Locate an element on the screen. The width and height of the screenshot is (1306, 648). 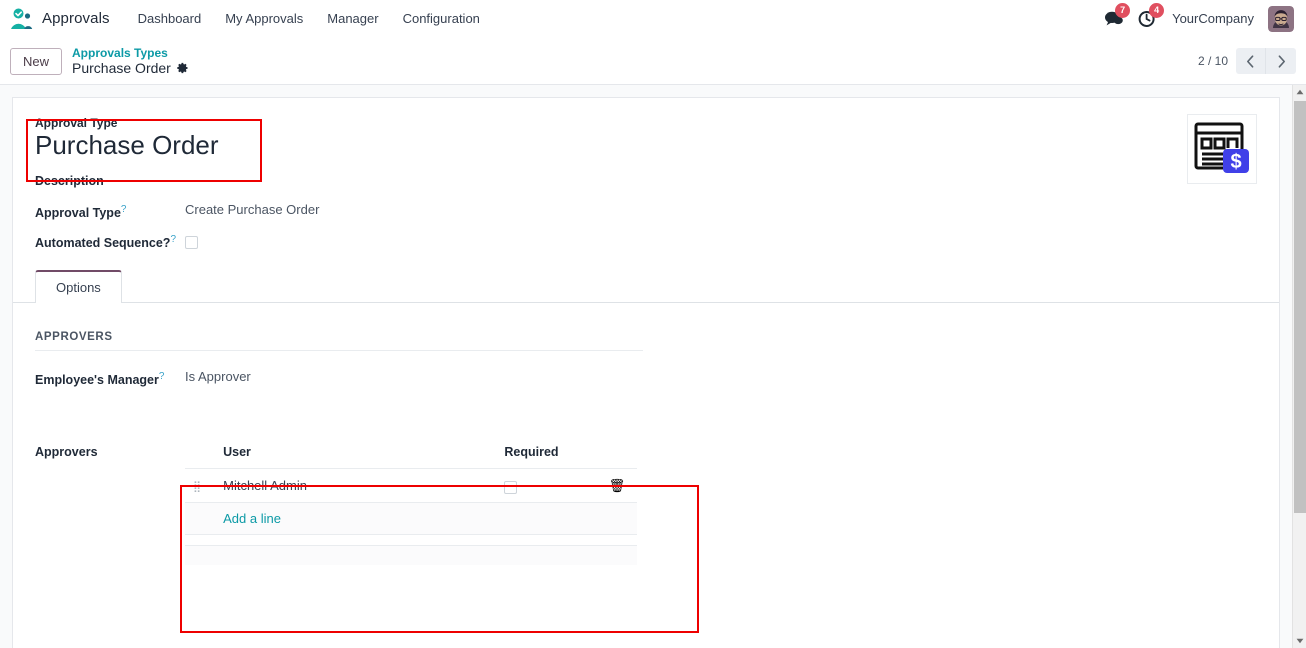
record-title-block: Approval Type Purchase Order is located at coordinates (646, 138).